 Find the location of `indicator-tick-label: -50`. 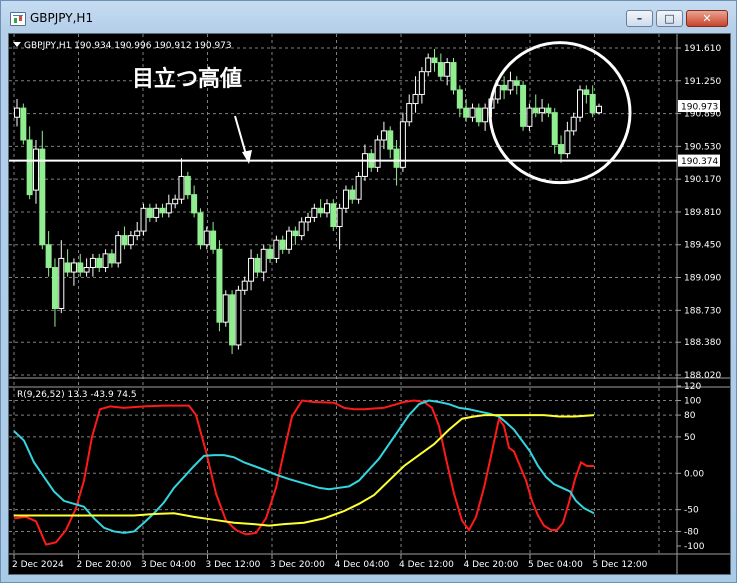

indicator-tick-label: -50 is located at coordinates (691, 511).